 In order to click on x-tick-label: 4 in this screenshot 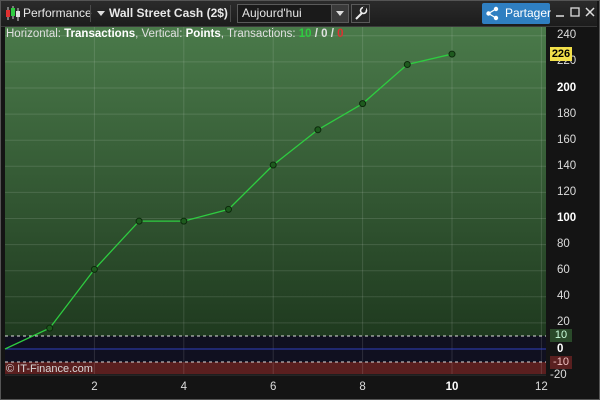, I will do `click(183, 387)`.